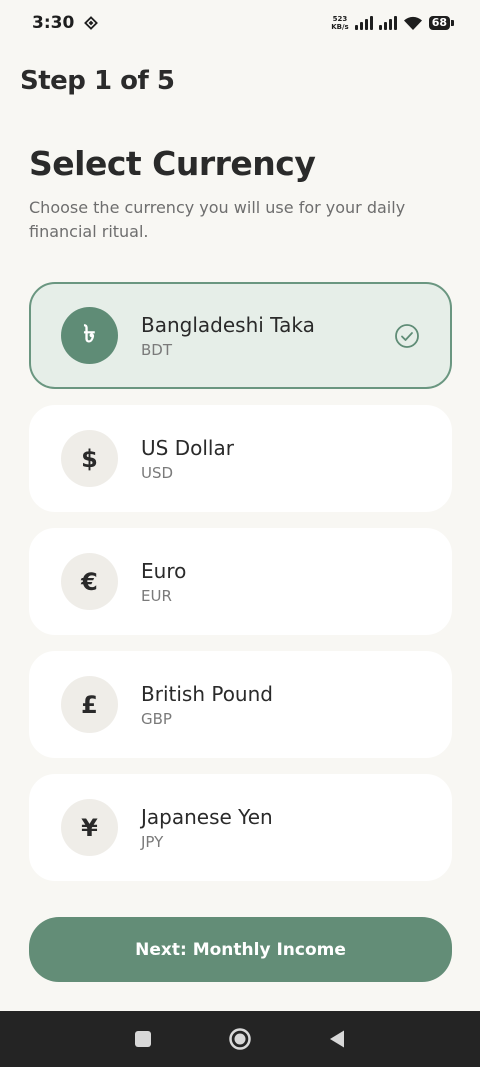 The height and width of the screenshot is (1067, 480). I want to click on taka-icon: ৳, so click(89, 335).